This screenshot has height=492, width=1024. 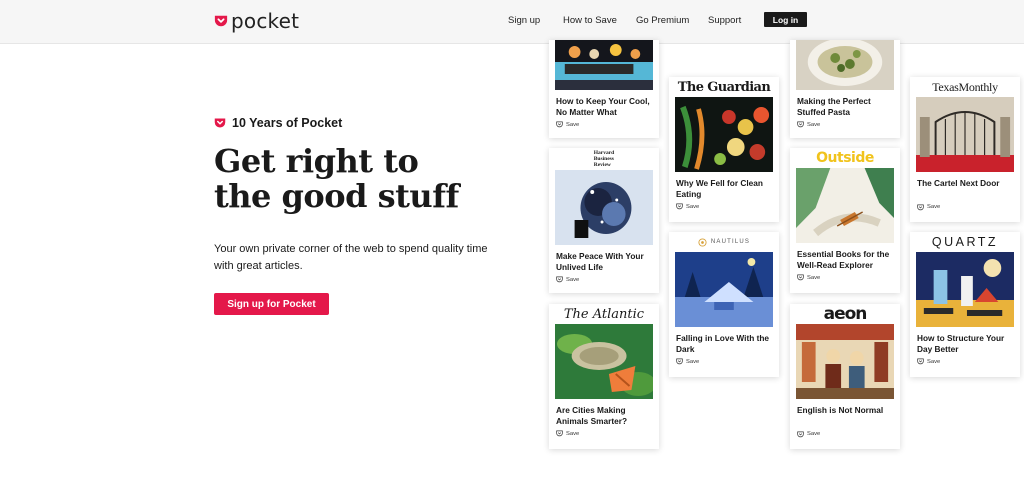 I want to click on publisher-atlantic: The Atlantic, so click(x=604, y=314).